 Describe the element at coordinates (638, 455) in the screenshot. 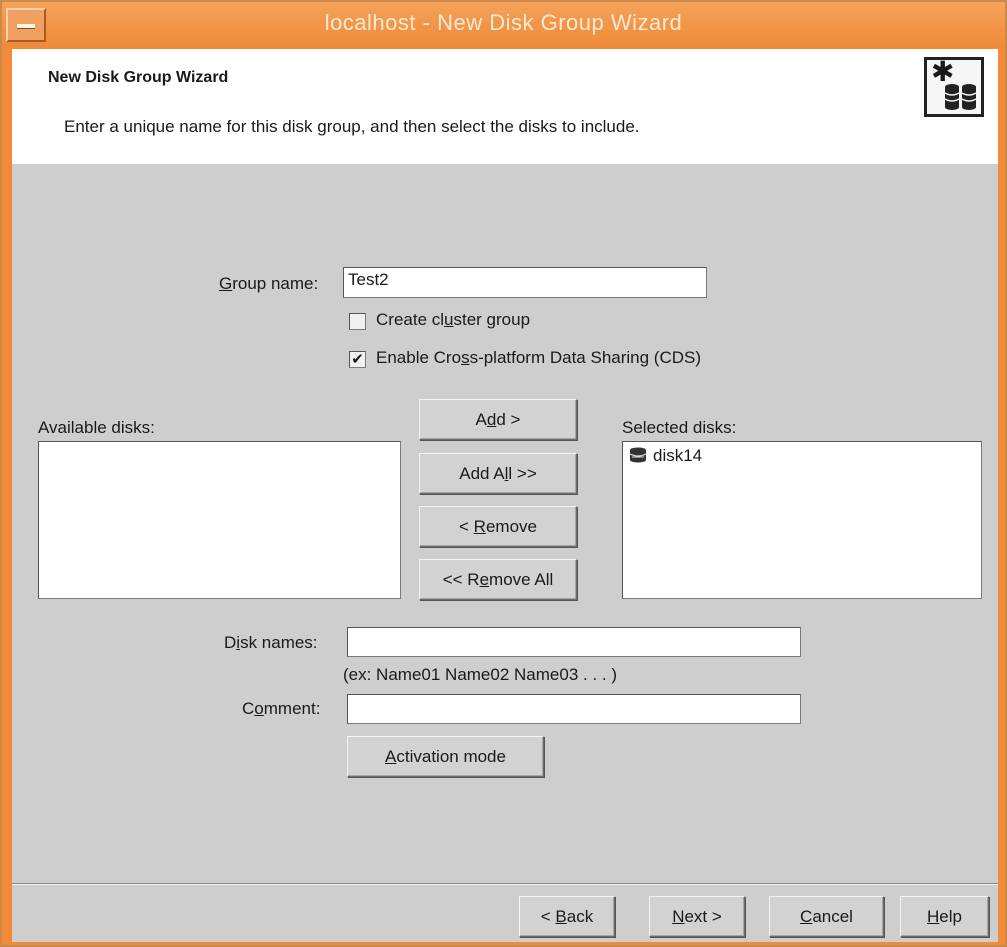

I see `disk-icon` at that location.